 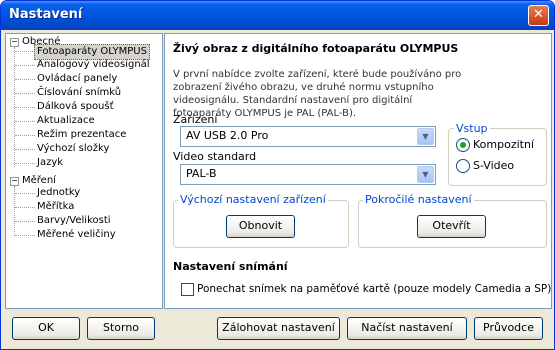 I want to click on tree-item-folders: Výchozí složky, so click(x=73, y=149).